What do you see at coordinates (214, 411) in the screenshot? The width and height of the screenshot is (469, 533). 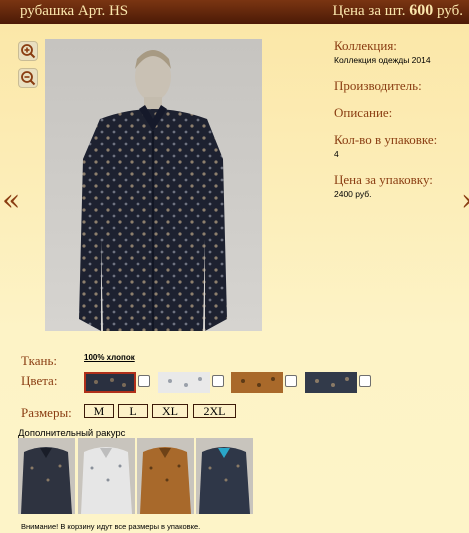 I see `size-option-2xl: 2XL` at bounding box center [214, 411].